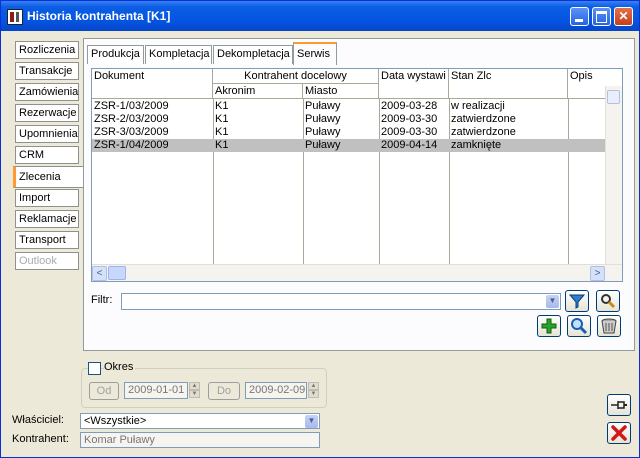  What do you see at coordinates (47, 219) in the screenshot?
I see `sidebar-tab-reklamacje: Reklamacje` at bounding box center [47, 219].